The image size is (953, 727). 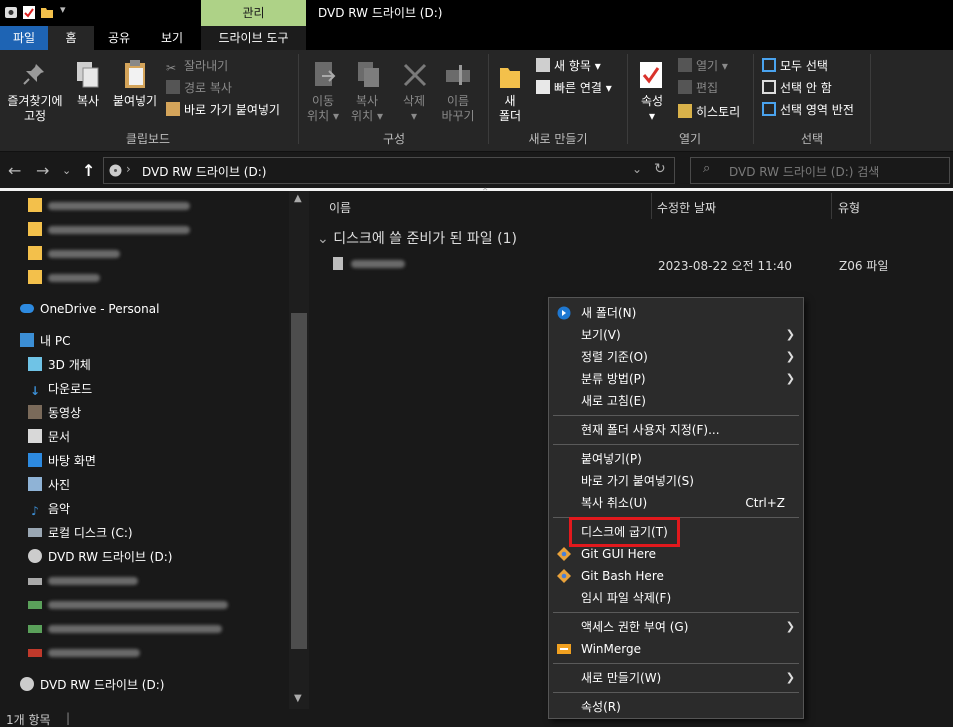 I want to click on rename-button: 이름 바꾸기, so click(x=458, y=109).